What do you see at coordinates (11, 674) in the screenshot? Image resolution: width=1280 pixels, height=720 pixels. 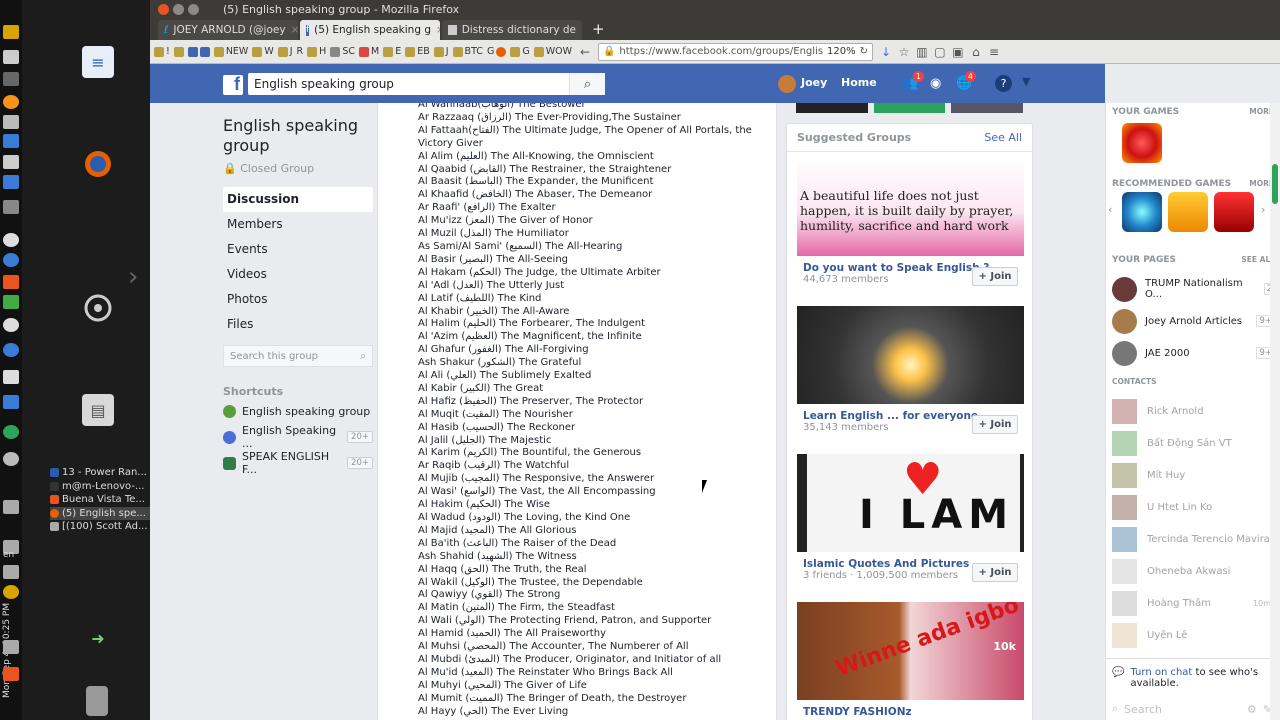 I see `filezilla-icon` at bounding box center [11, 674].